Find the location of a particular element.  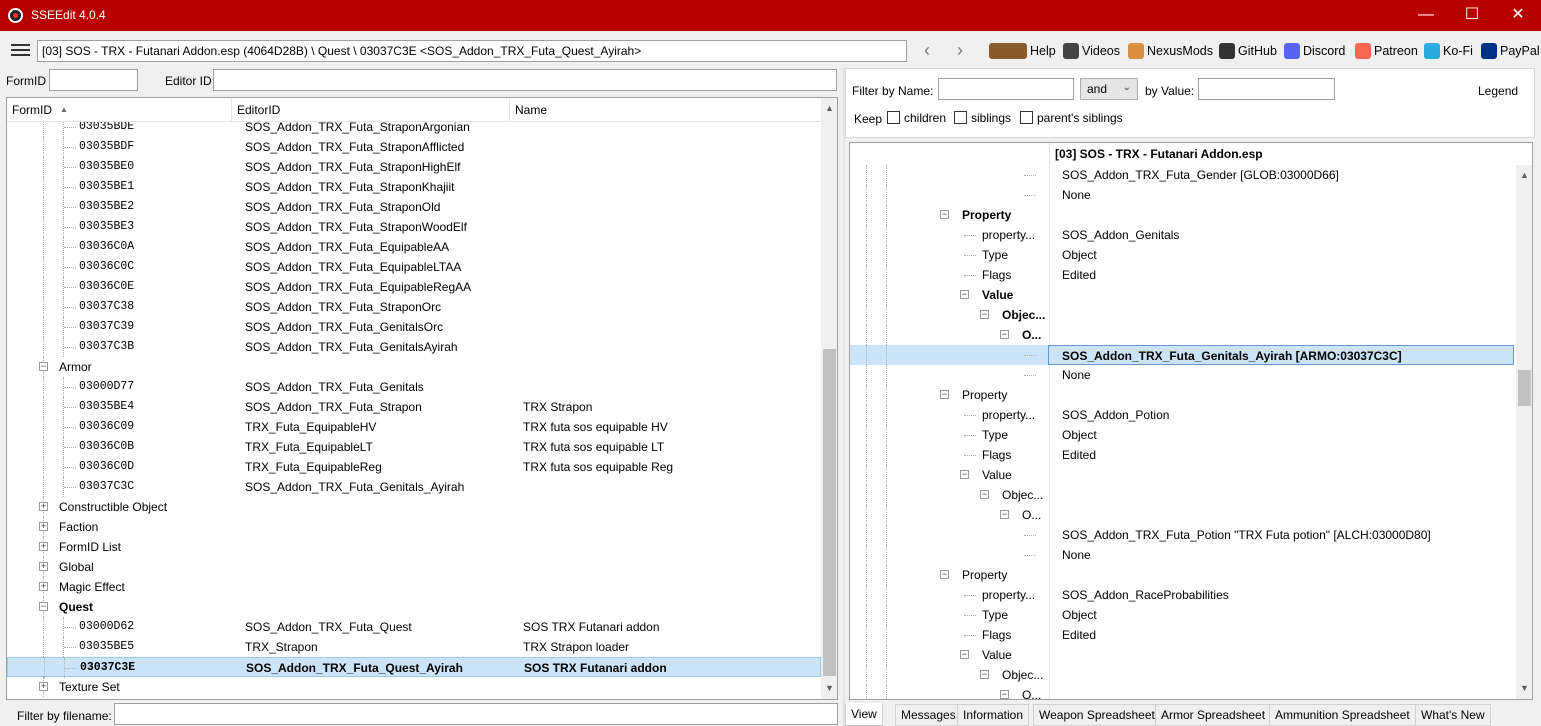

tree-group-constructible-object: + Constructible Object is located at coordinates (414, 507).